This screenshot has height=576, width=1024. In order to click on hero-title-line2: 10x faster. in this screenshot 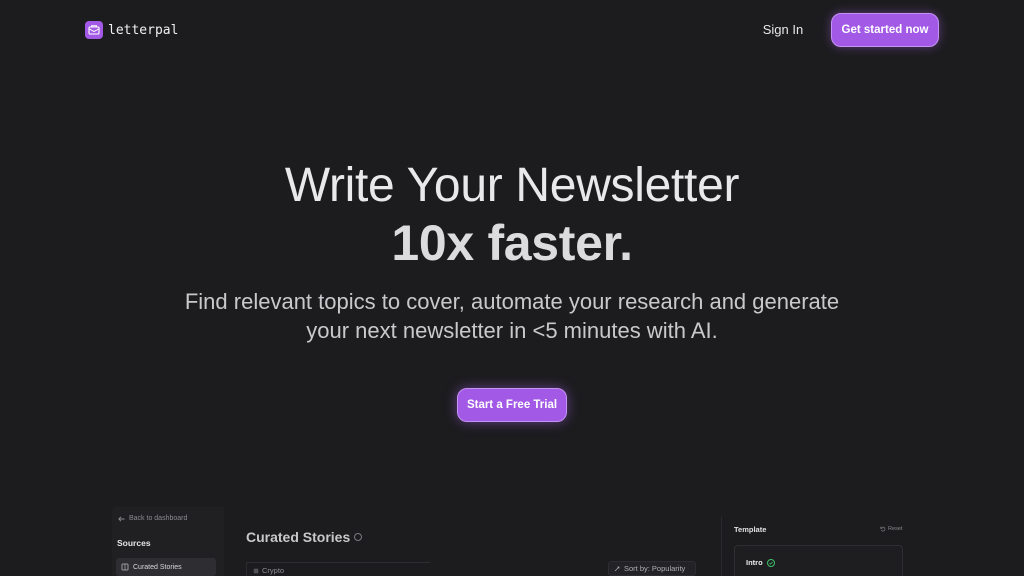, I will do `click(512, 243)`.